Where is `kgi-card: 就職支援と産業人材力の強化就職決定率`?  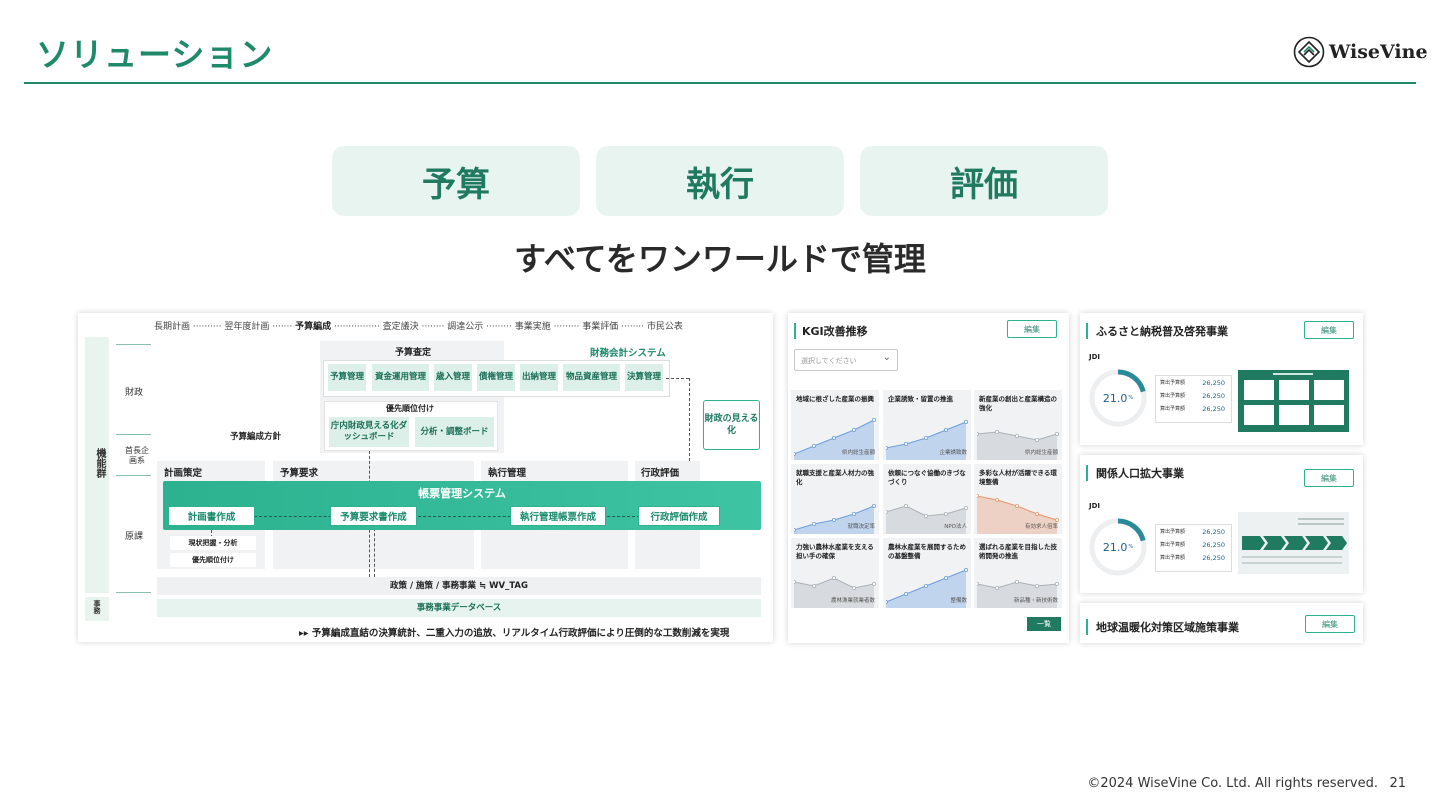
kgi-card: 就職支援と産業人材力の強化就職決定率 is located at coordinates (835, 499).